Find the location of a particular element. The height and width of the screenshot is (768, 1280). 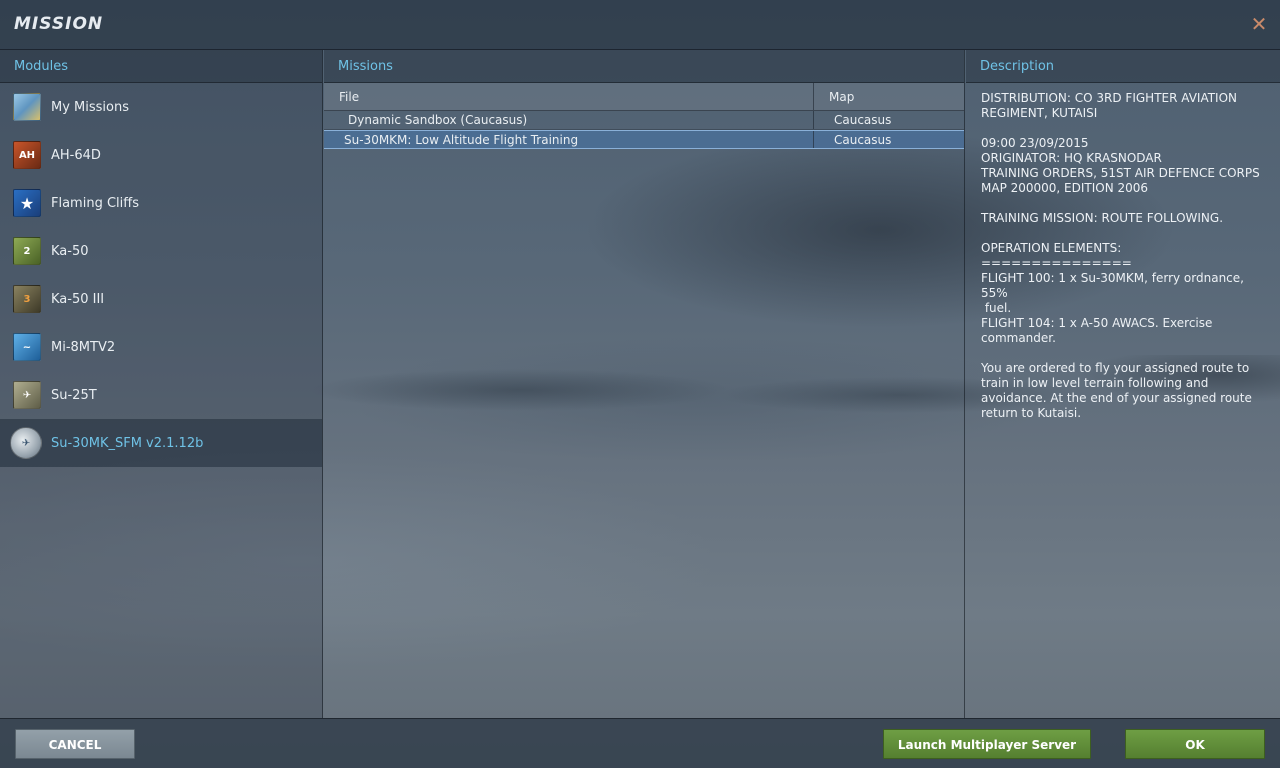

mi8-icon: ~ is located at coordinates (27, 347).